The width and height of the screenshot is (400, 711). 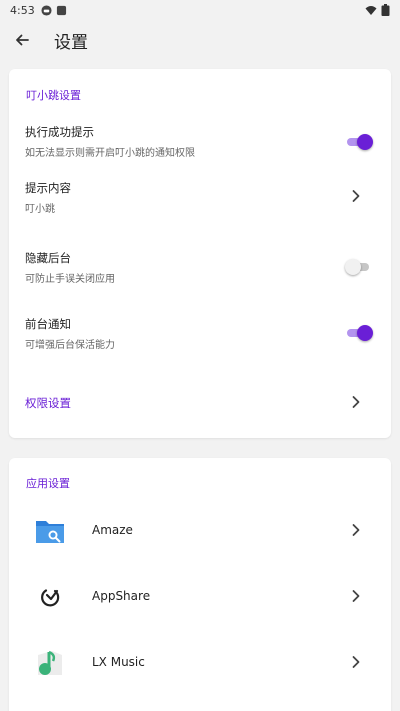 I want to click on section-title-settings: 叮小跳设置, so click(x=53, y=95).